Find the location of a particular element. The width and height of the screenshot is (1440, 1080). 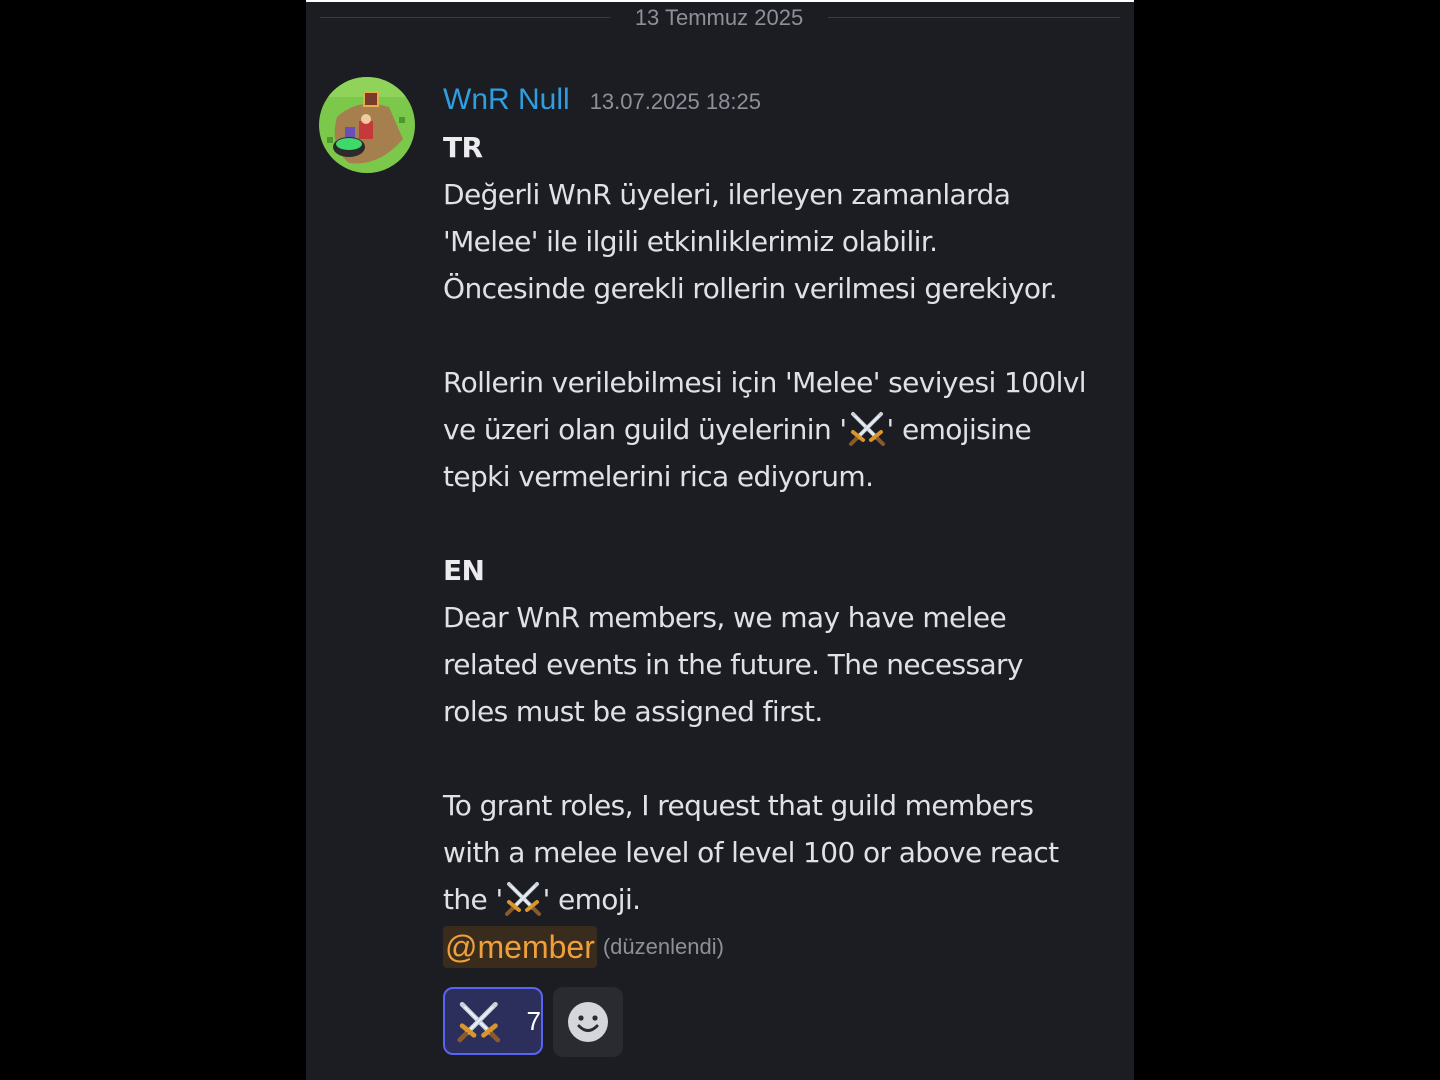

text-line: tepki vermelerini rica ediyorum. is located at coordinates (658, 476).